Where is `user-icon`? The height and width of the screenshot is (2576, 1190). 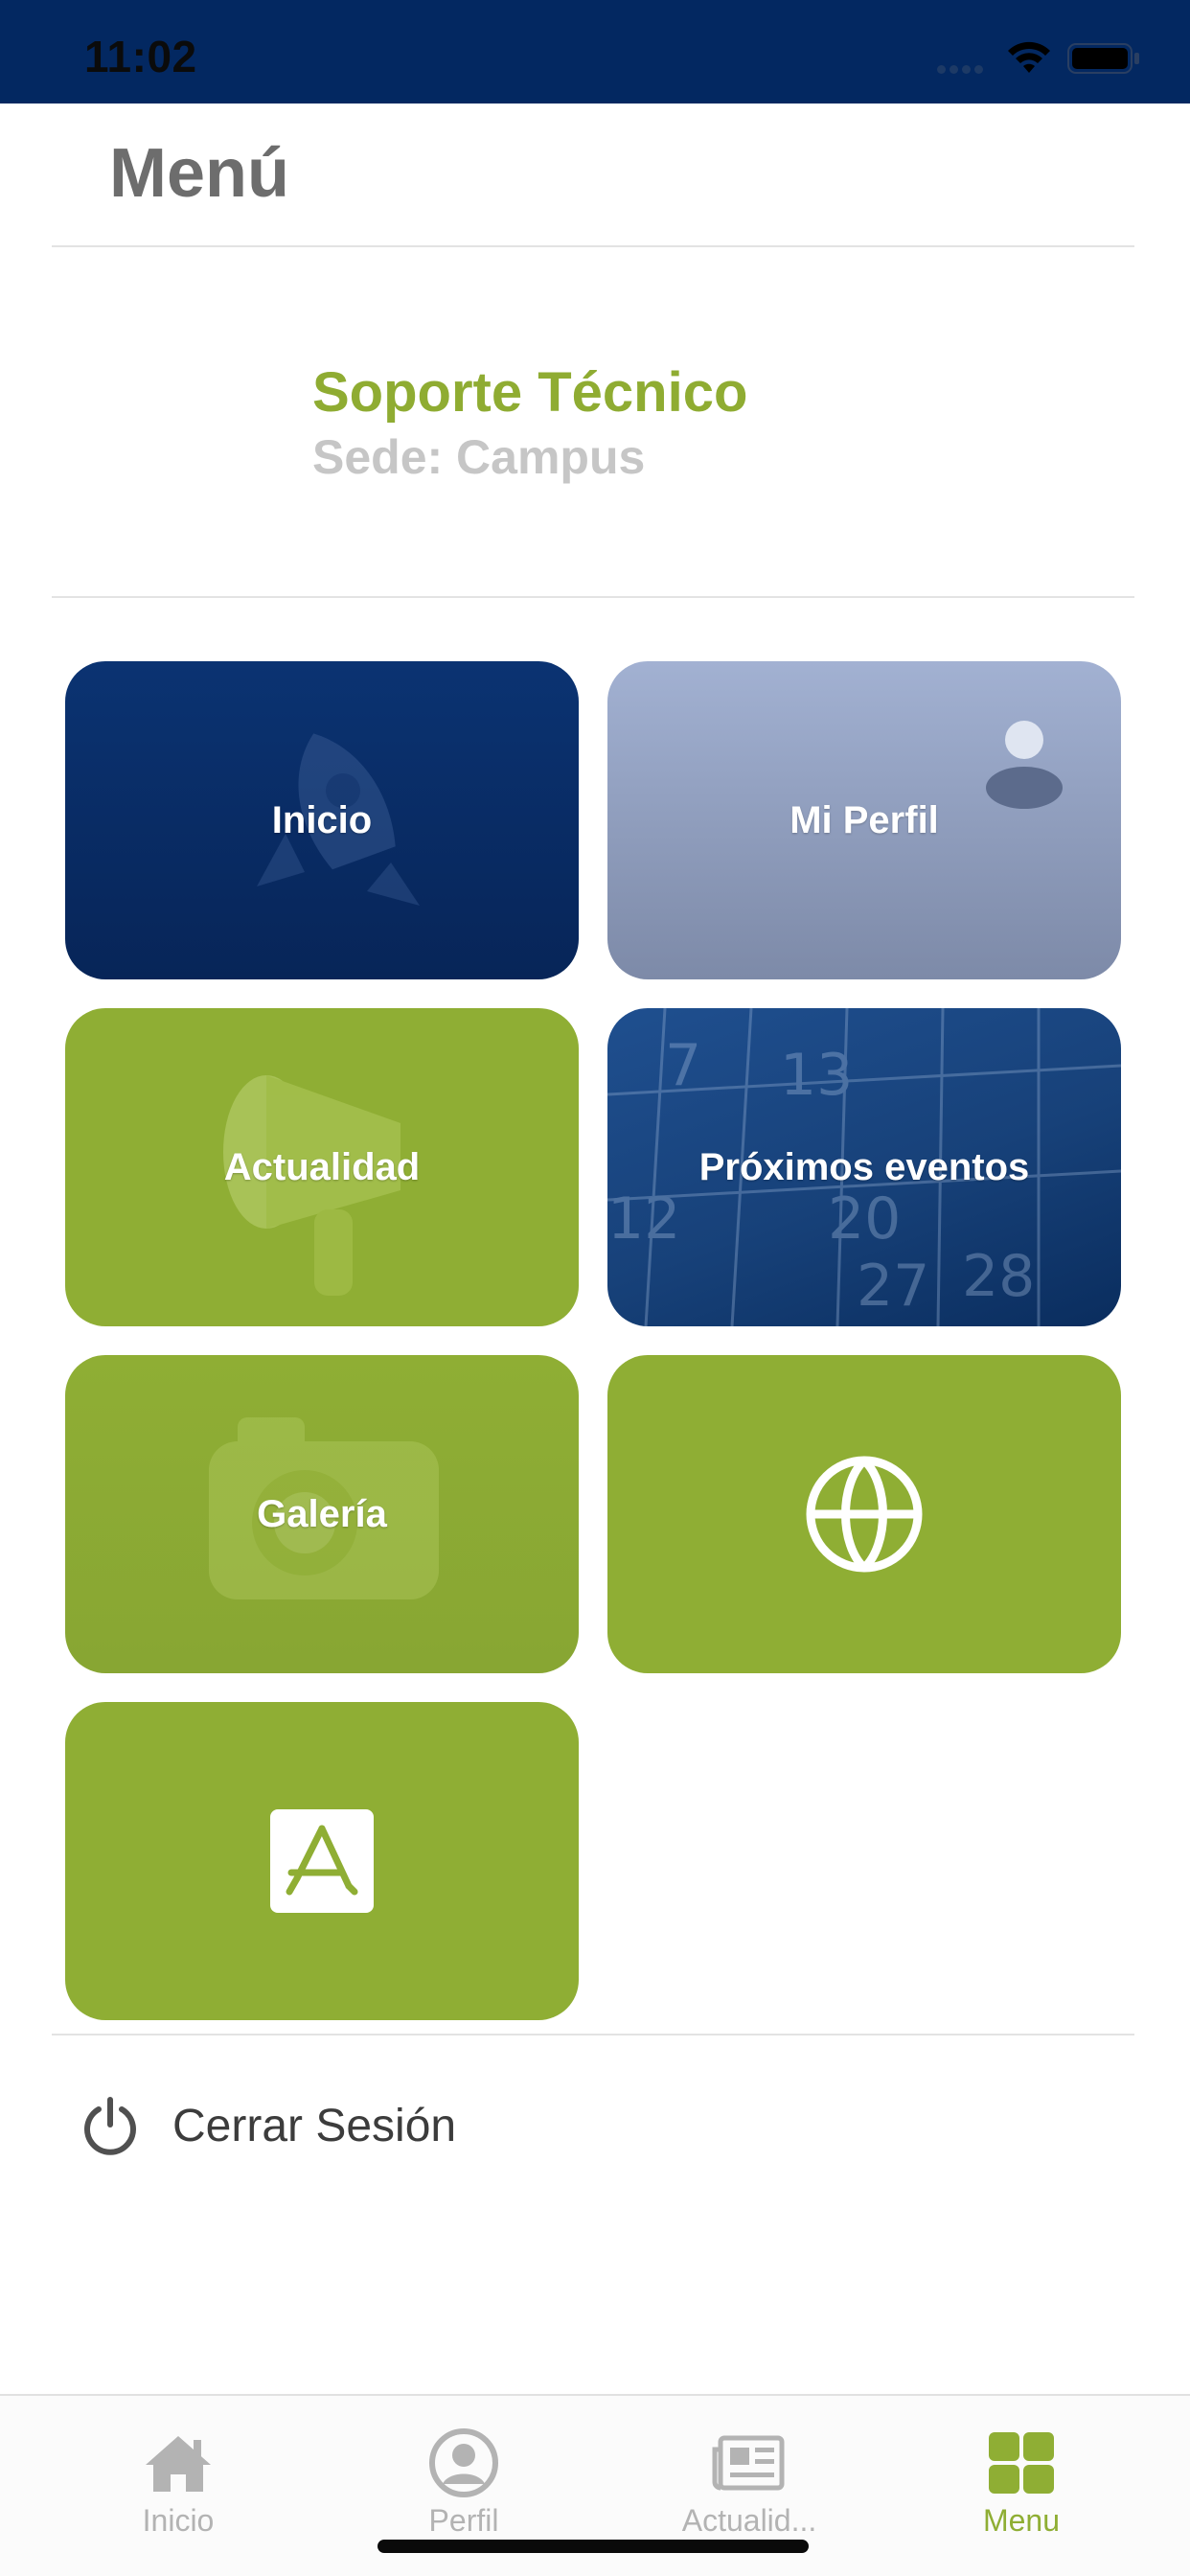 user-icon is located at coordinates (1025, 765).